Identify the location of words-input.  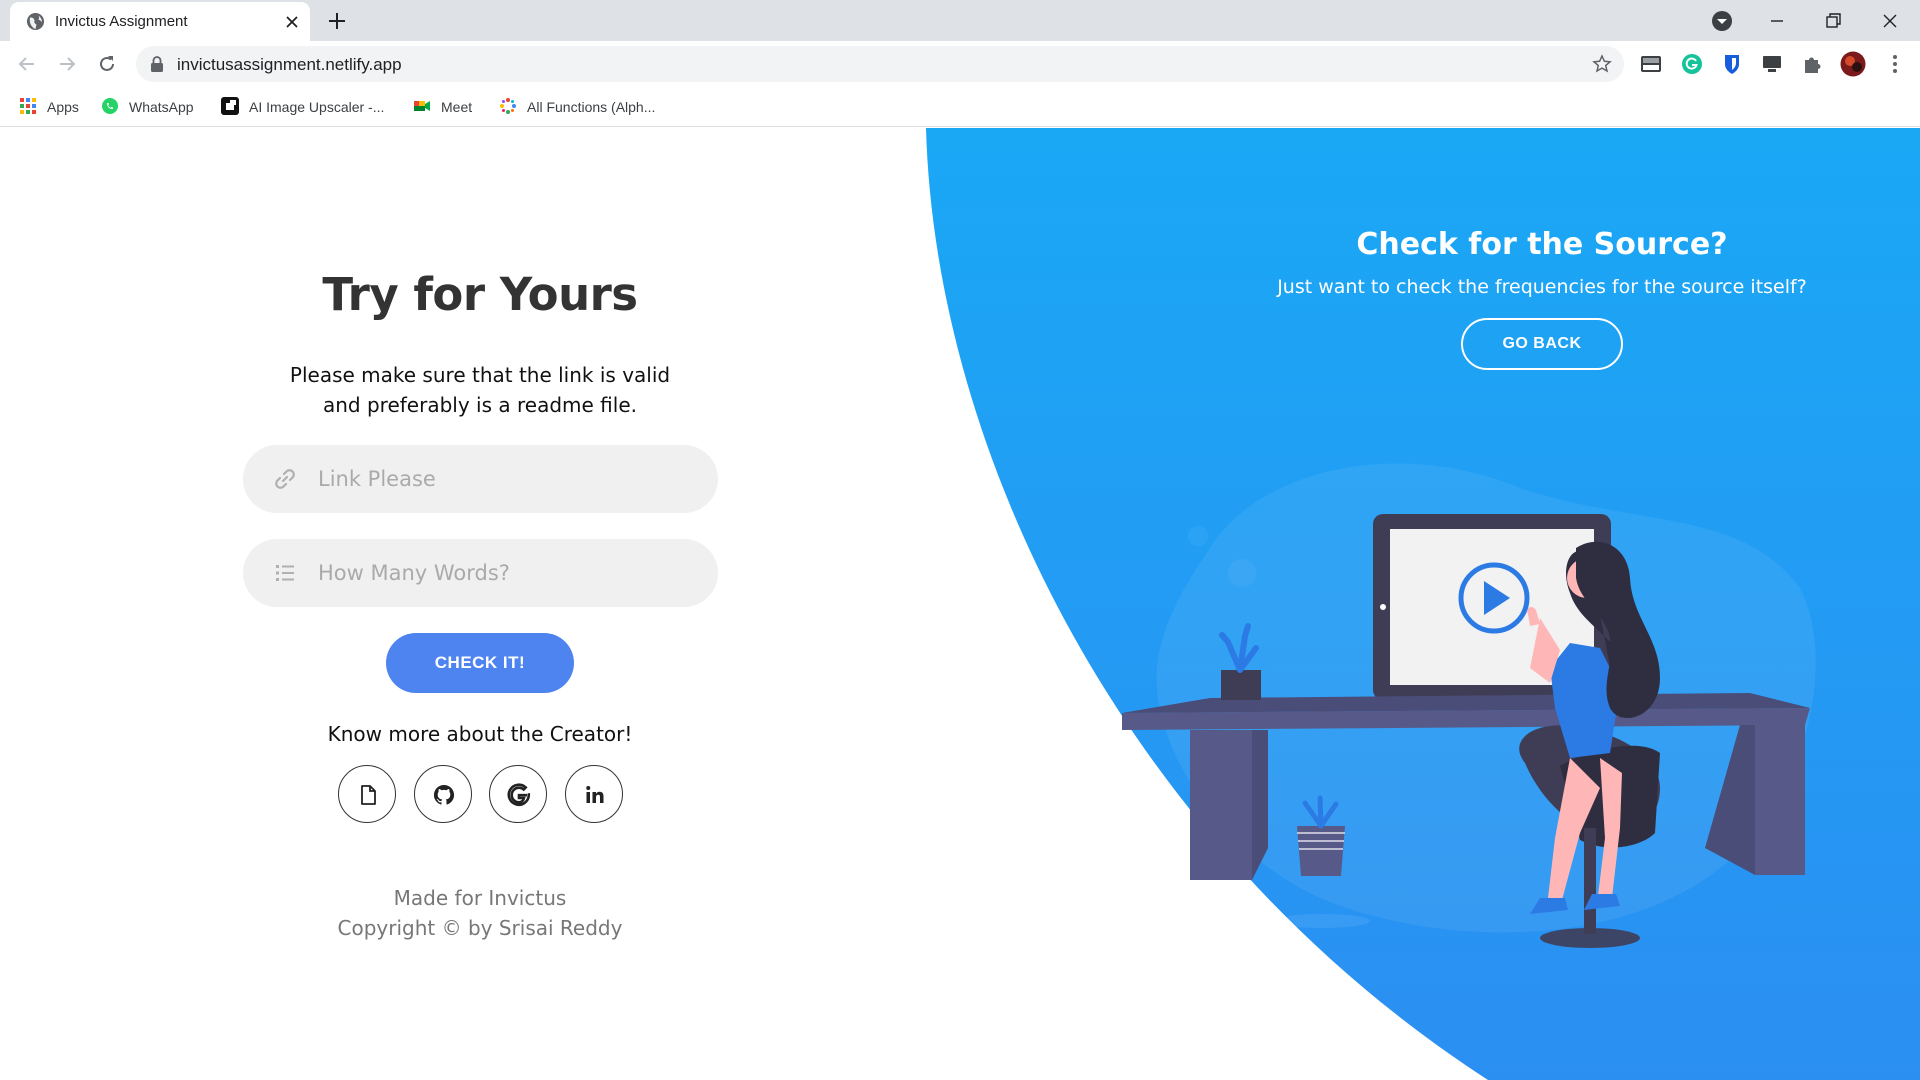
(503, 573).